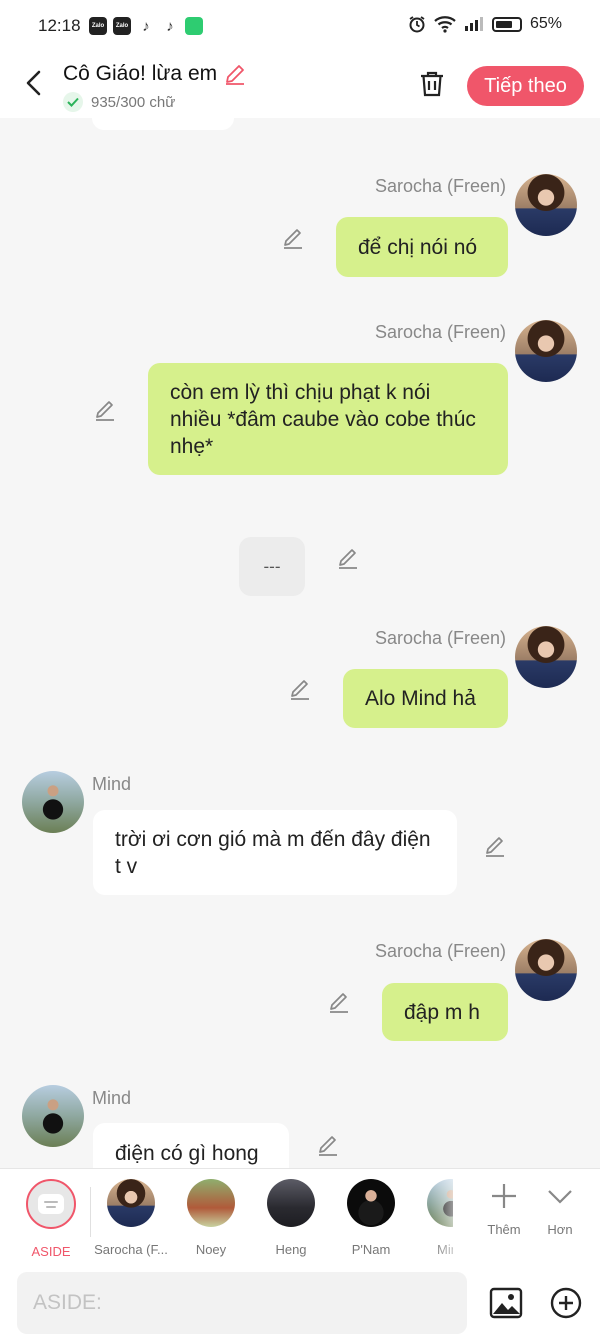  Describe the element at coordinates (59, 25) in the screenshot. I see `status-time: 12:18` at that location.